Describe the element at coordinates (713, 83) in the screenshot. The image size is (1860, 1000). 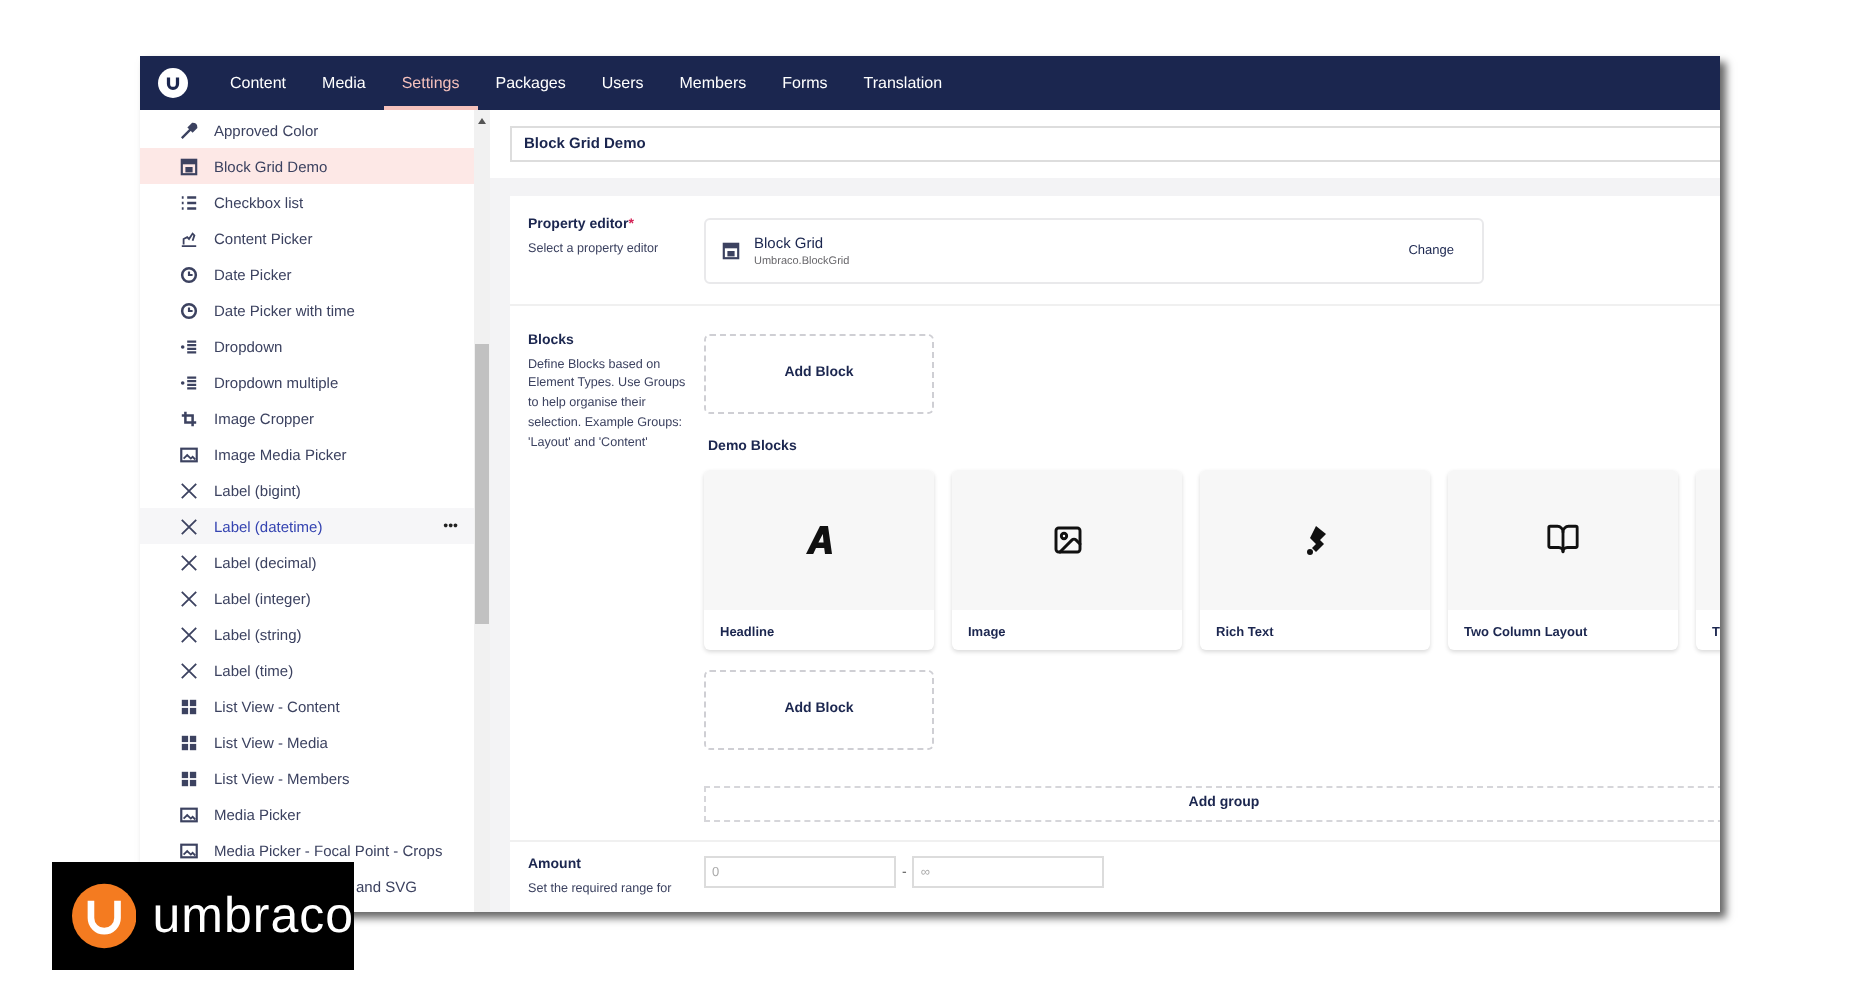
I see `section-tab: Members` at that location.